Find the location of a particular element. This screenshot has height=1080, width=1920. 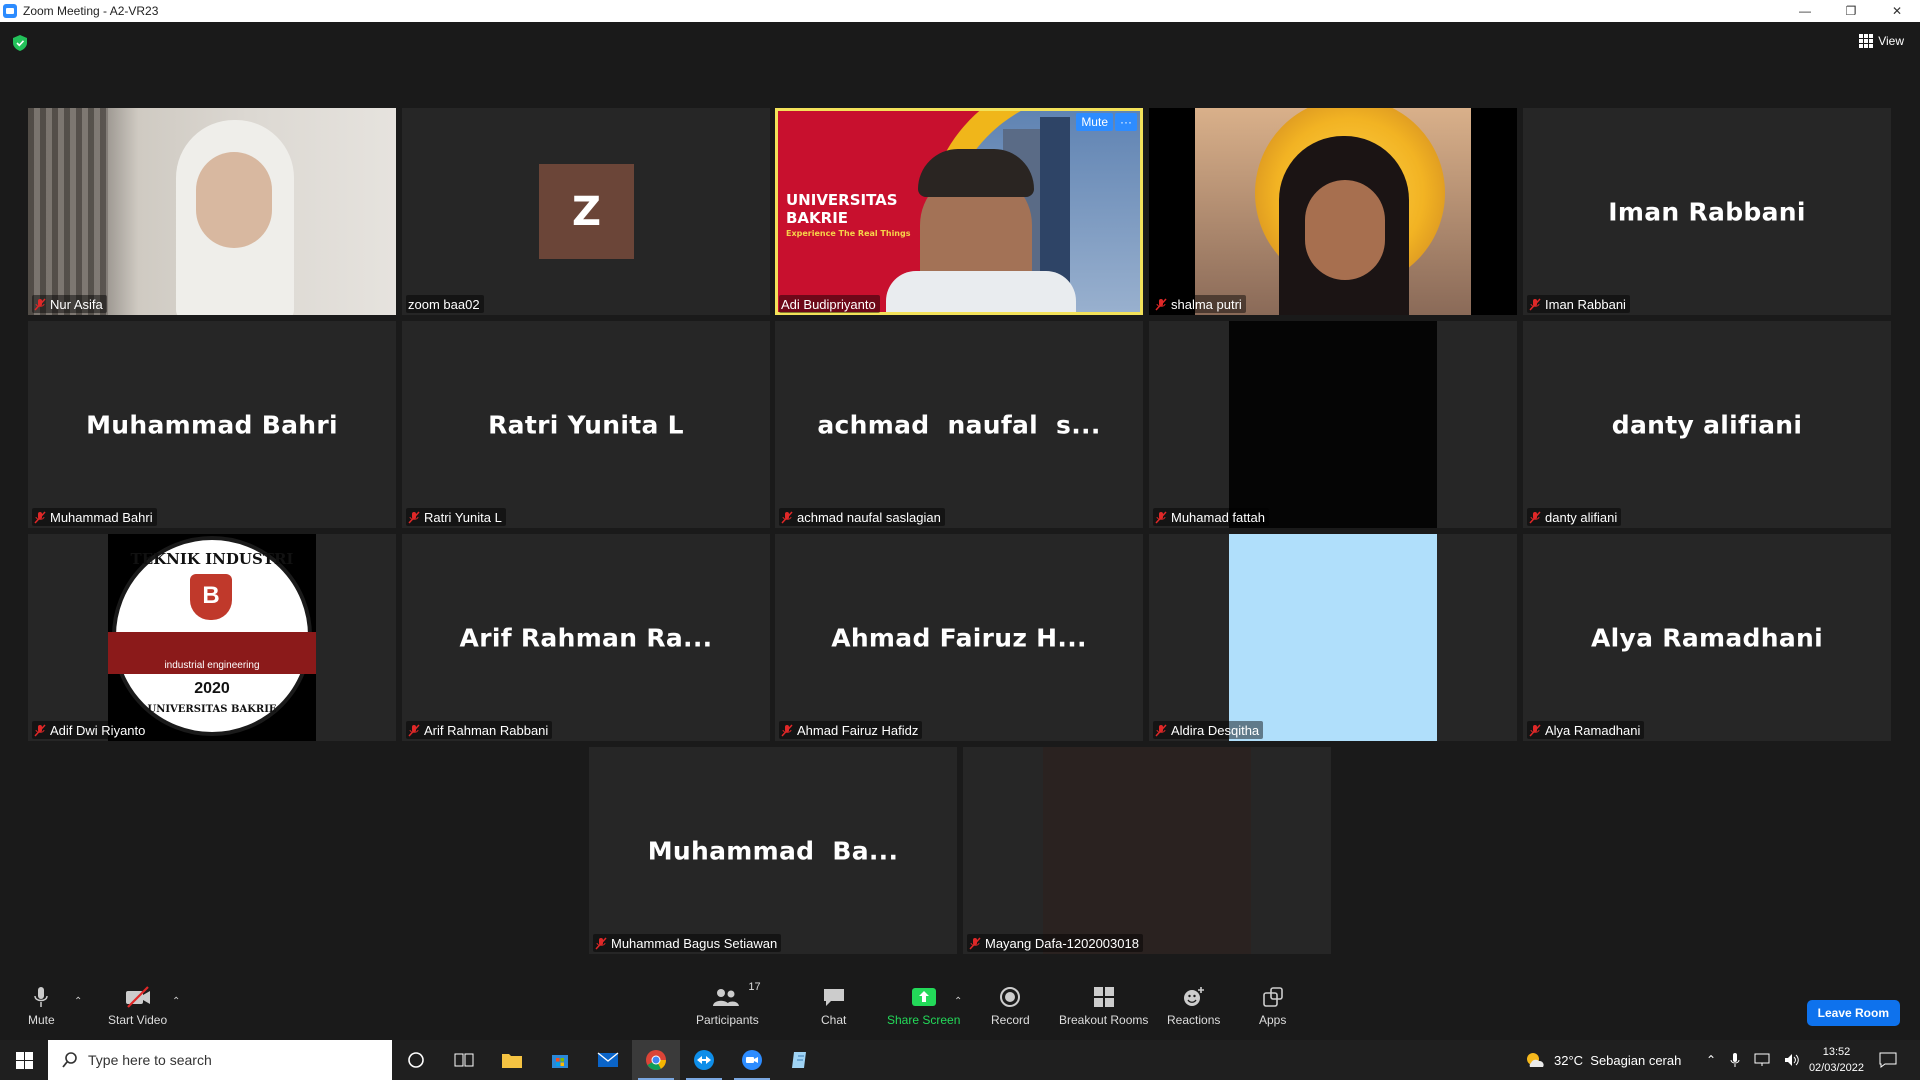

video-tile-zoom-baa02: Z zoom baa02 is located at coordinates (586, 211).